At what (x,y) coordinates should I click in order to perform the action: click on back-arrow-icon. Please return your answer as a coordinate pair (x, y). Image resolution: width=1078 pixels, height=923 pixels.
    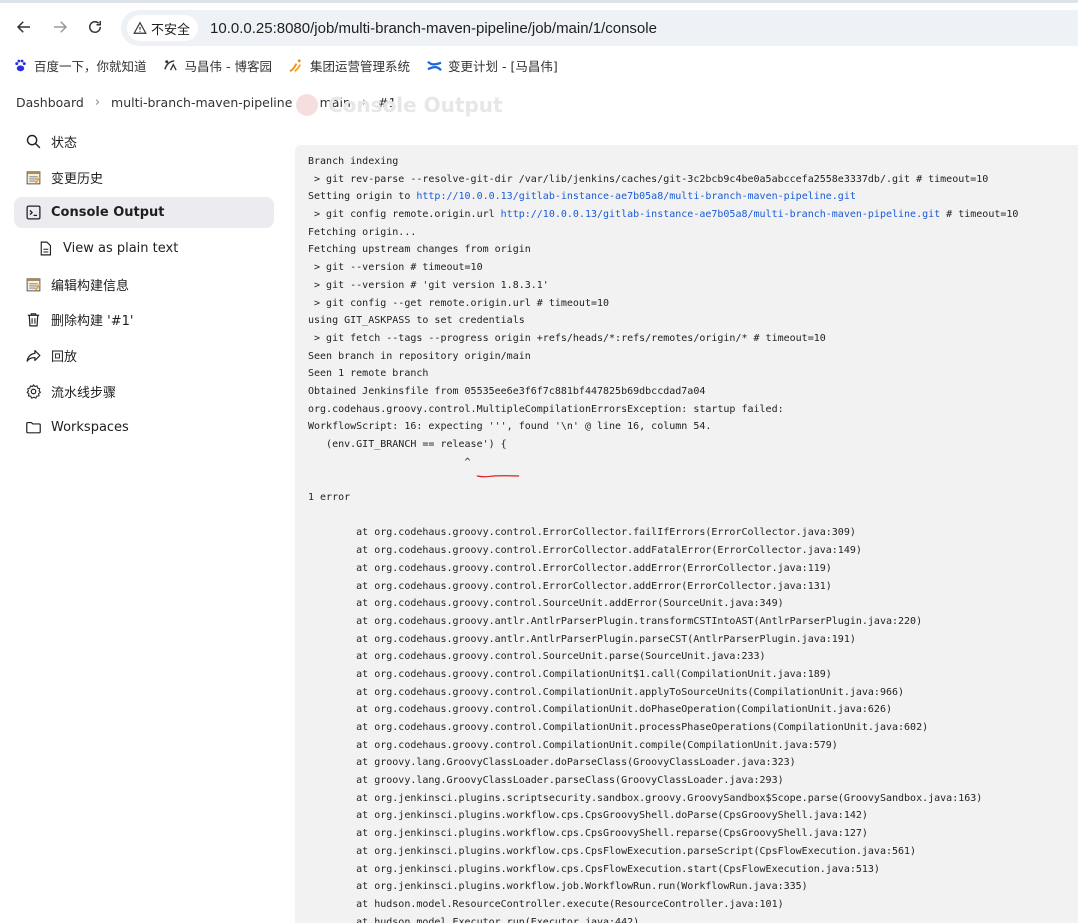
    Looking at the image, I should click on (23, 27).